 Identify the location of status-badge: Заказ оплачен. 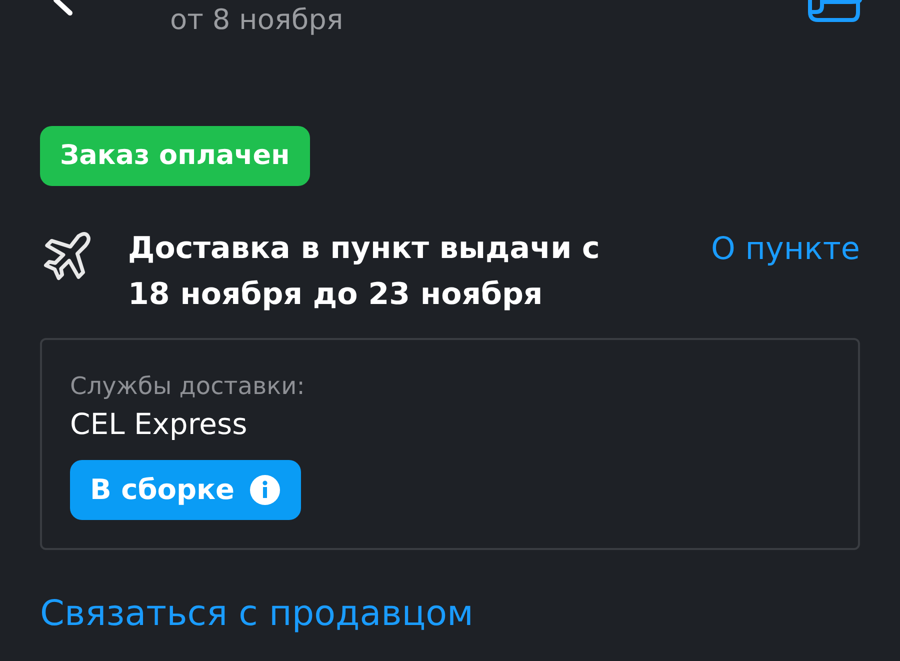
(175, 156).